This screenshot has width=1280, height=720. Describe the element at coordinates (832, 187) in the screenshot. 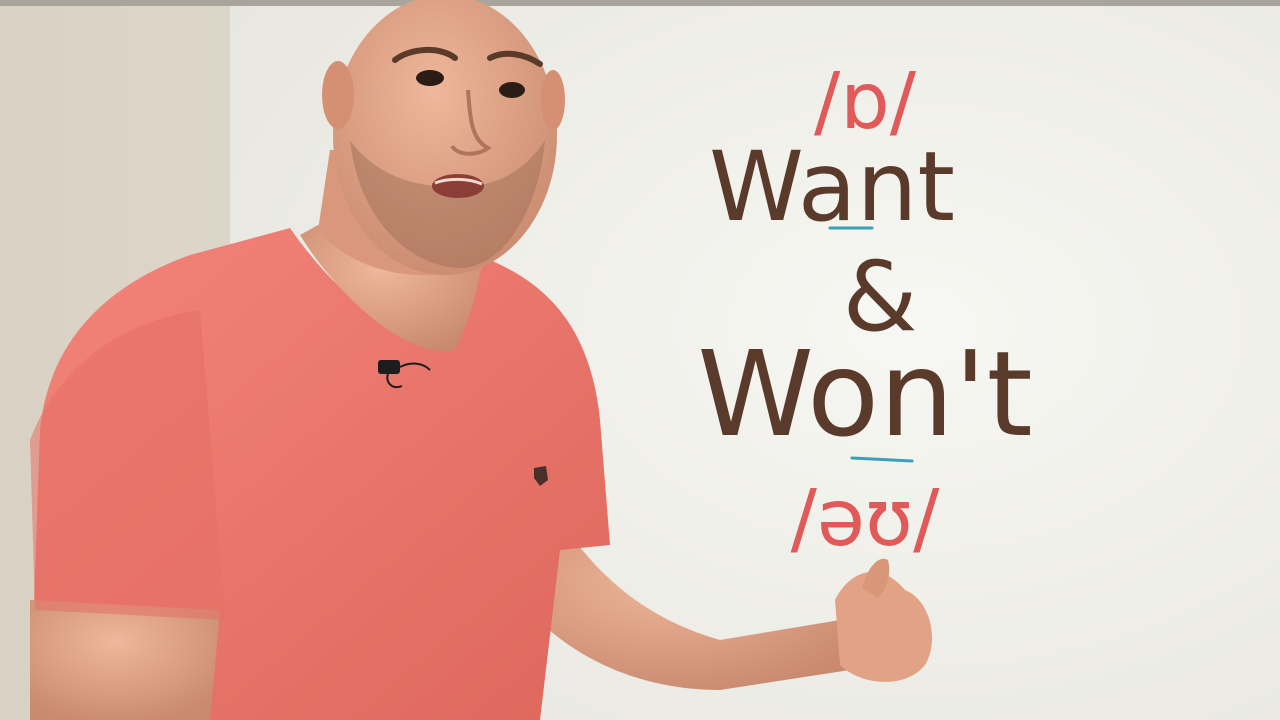

I see `word-want: Want` at that location.